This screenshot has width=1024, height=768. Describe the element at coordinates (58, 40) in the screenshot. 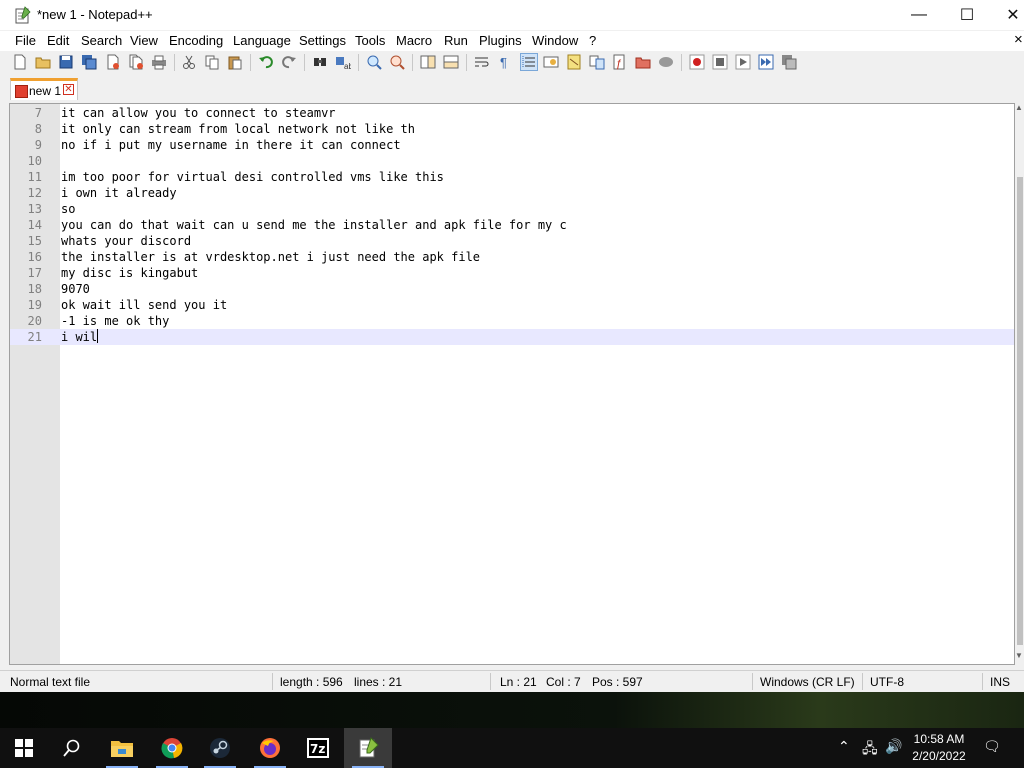

I see `menu-edit: Edit` at that location.